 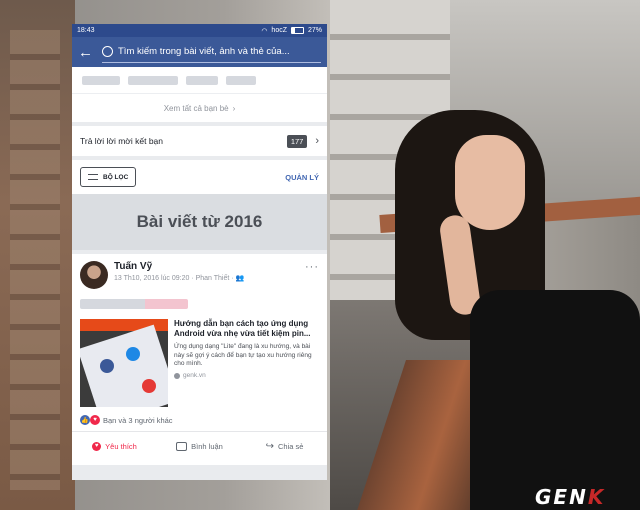 I want to click on comment-icon, so click(x=182, y=446).